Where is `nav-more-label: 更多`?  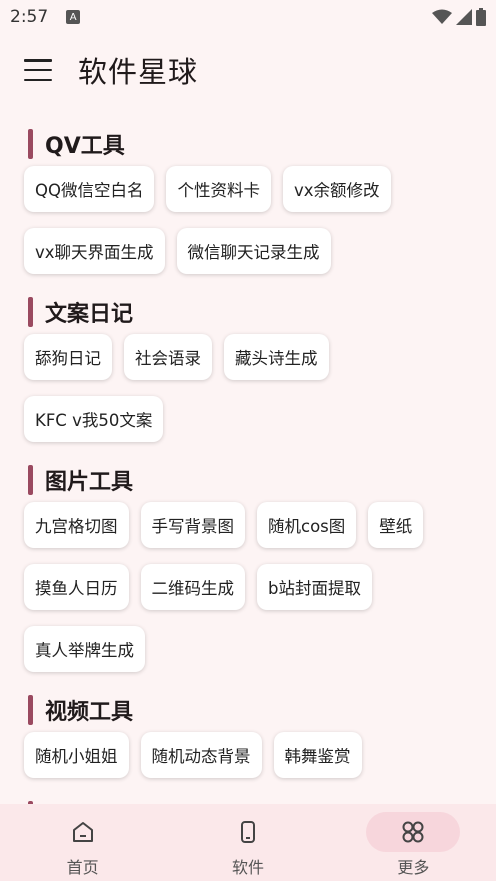 nav-more-label: 更多 is located at coordinates (413, 867).